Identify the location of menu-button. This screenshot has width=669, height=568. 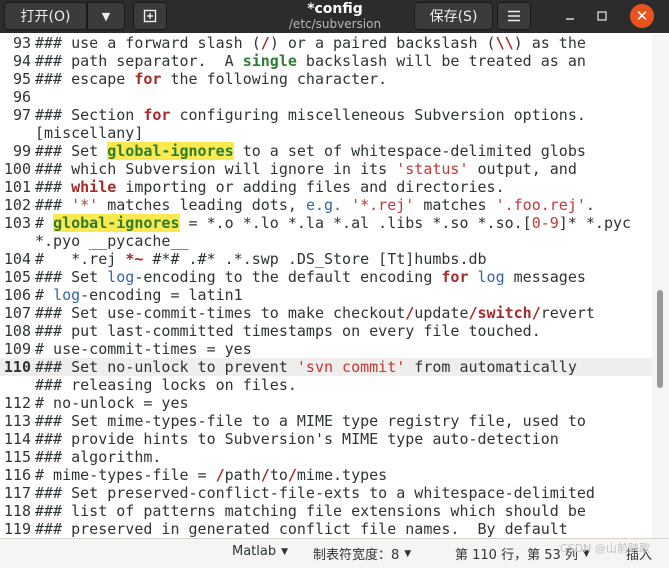
(514, 16).